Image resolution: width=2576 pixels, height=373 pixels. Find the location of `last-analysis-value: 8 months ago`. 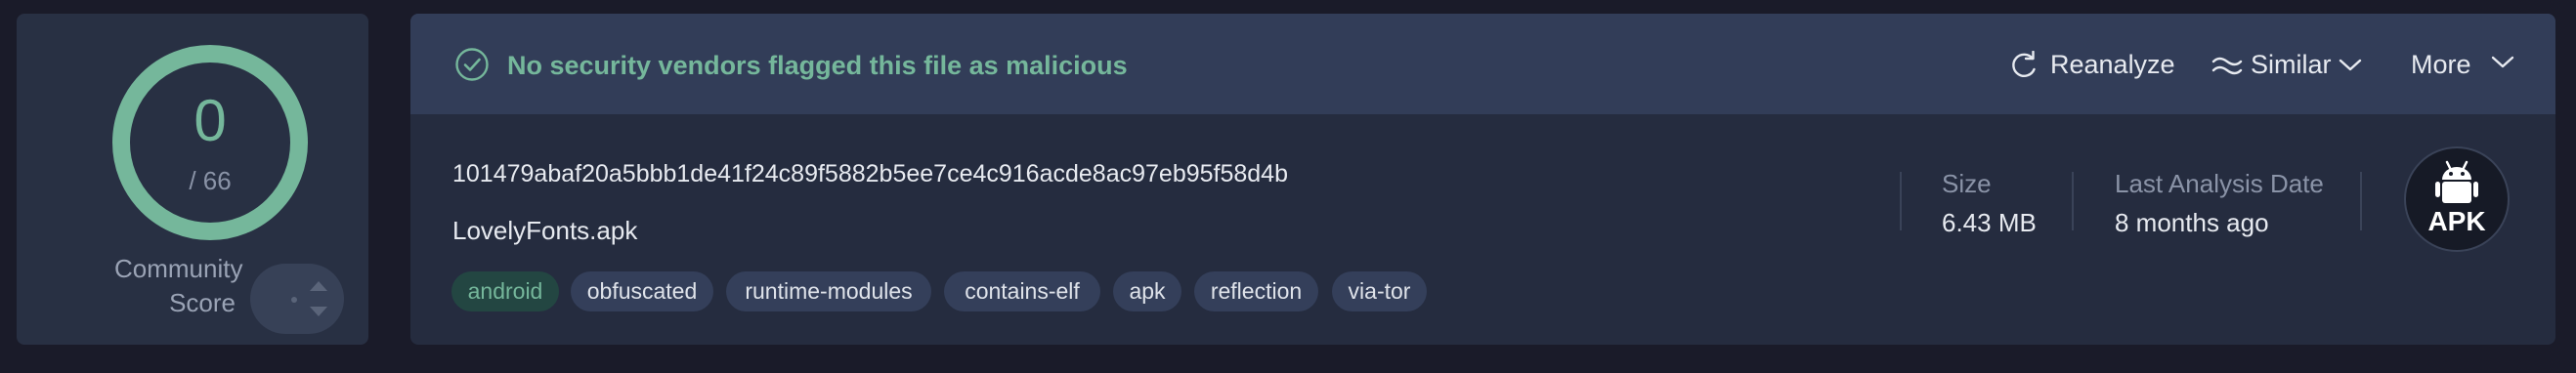

last-analysis-value: 8 months ago is located at coordinates (2192, 222).